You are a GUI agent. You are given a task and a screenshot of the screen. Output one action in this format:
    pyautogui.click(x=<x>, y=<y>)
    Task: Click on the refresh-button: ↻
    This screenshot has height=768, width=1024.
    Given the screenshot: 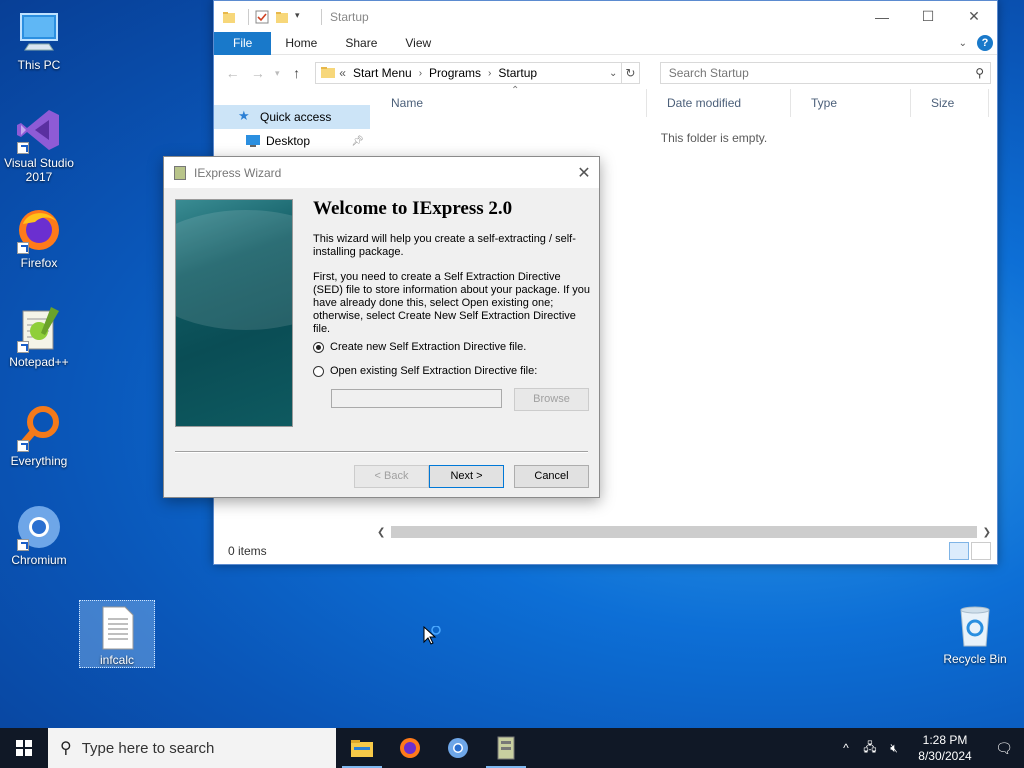 What is the action you would take?
    pyautogui.click(x=631, y=73)
    